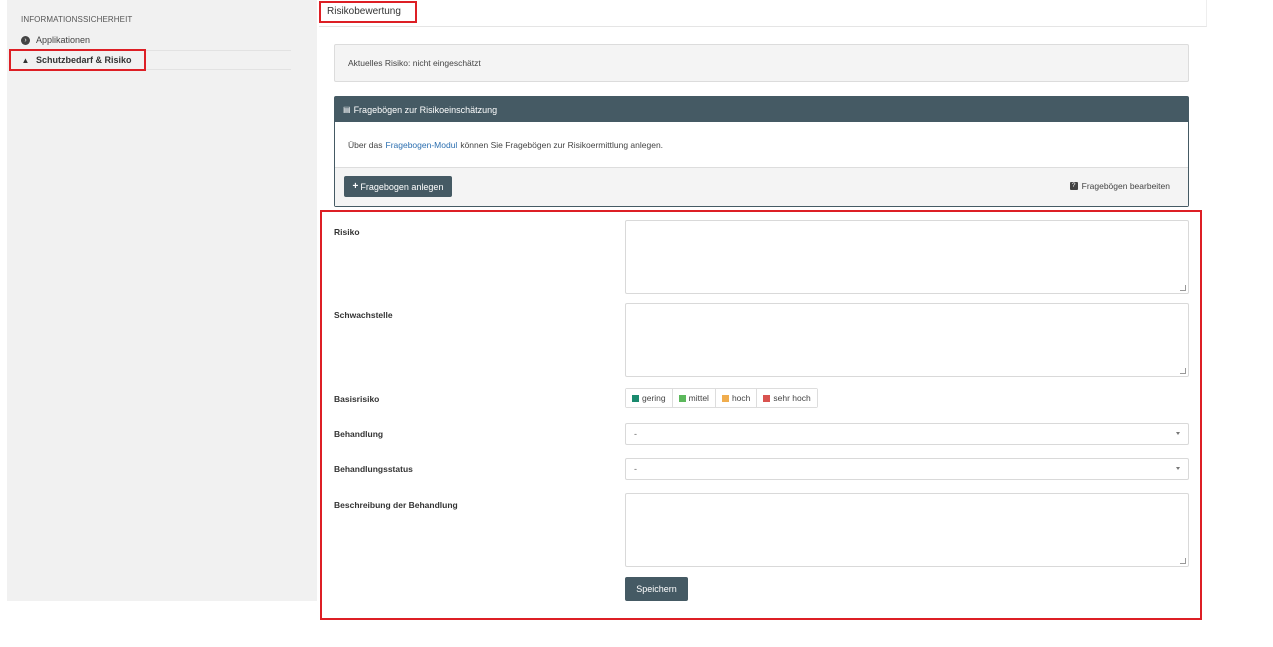 The image size is (1273, 647). What do you see at coordinates (763, 13) in the screenshot?
I see `tab-bar: Risikobewertung` at bounding box center [763, 13].